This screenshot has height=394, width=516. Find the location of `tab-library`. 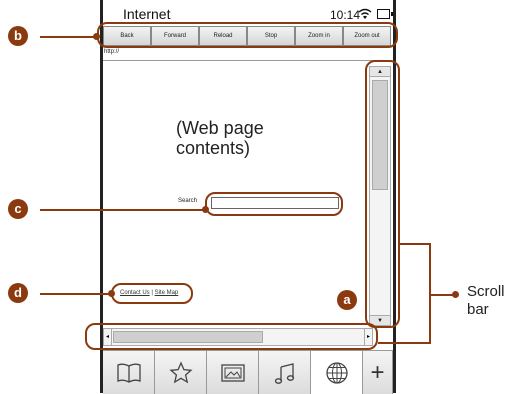

tab-library is located at coordinates (129, 372).